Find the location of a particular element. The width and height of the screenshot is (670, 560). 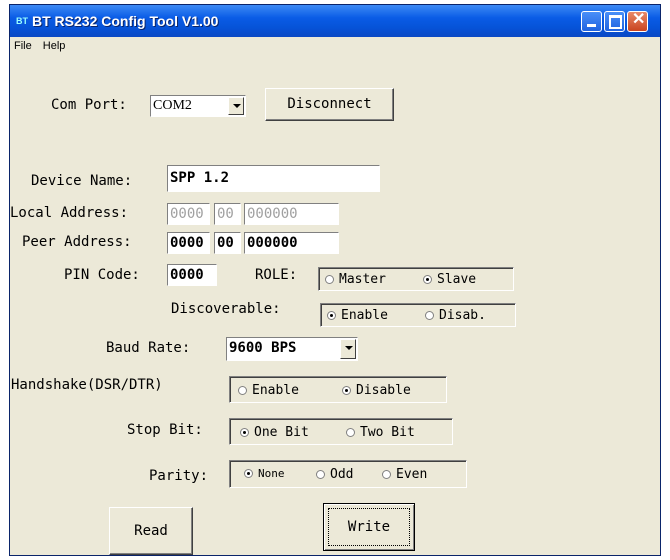

close-button: ✕ is located at coordinates (637, 21).